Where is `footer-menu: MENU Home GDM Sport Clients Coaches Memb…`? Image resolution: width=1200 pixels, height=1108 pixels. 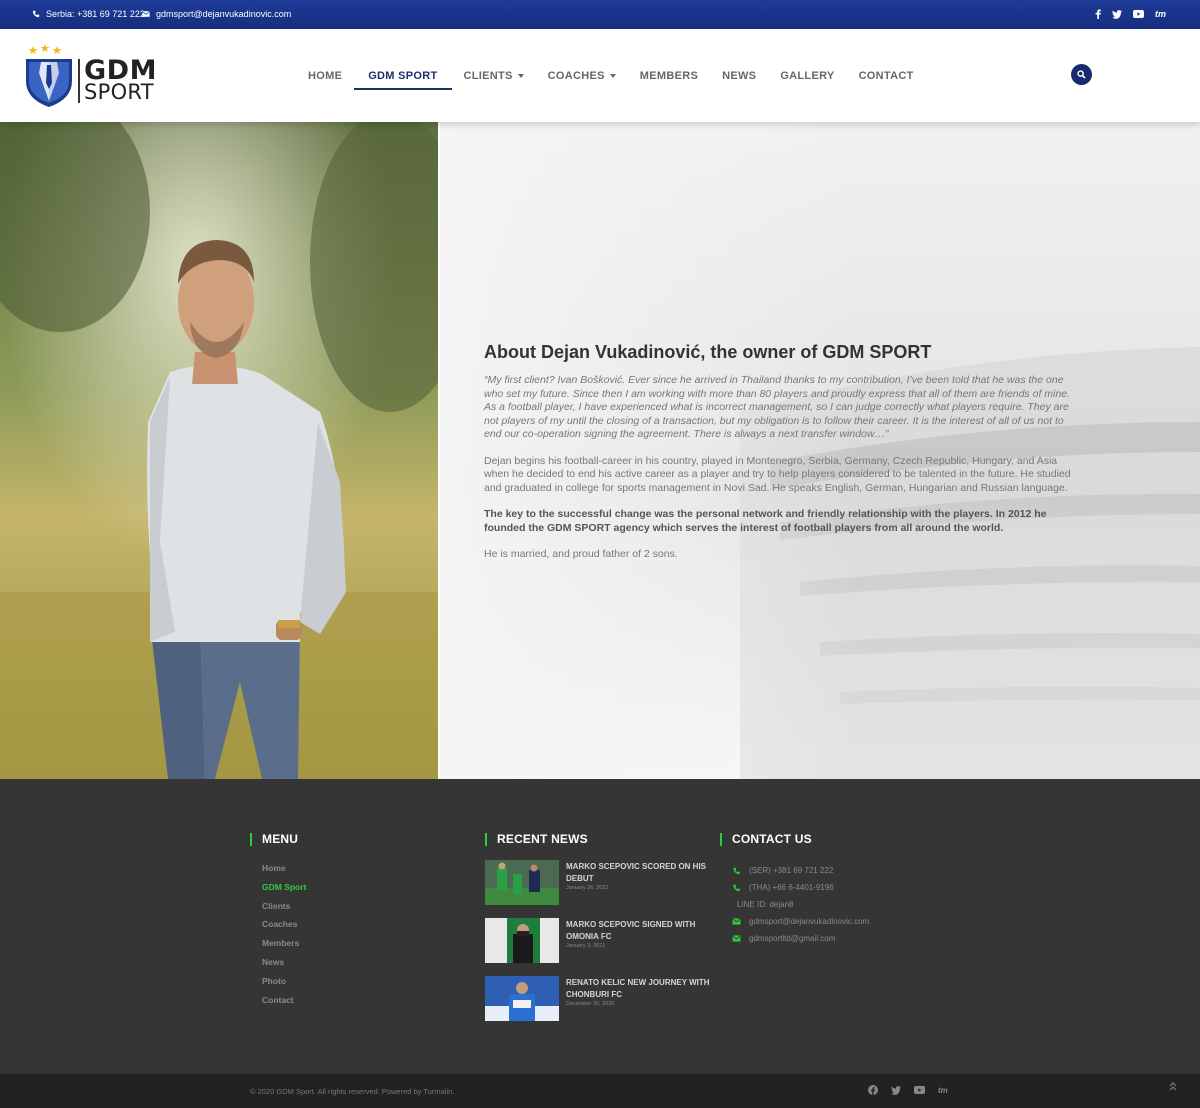 footer-menu: MENU Home GDM Sport Clients Coaches Memb… is located at coordinates (350, 923).